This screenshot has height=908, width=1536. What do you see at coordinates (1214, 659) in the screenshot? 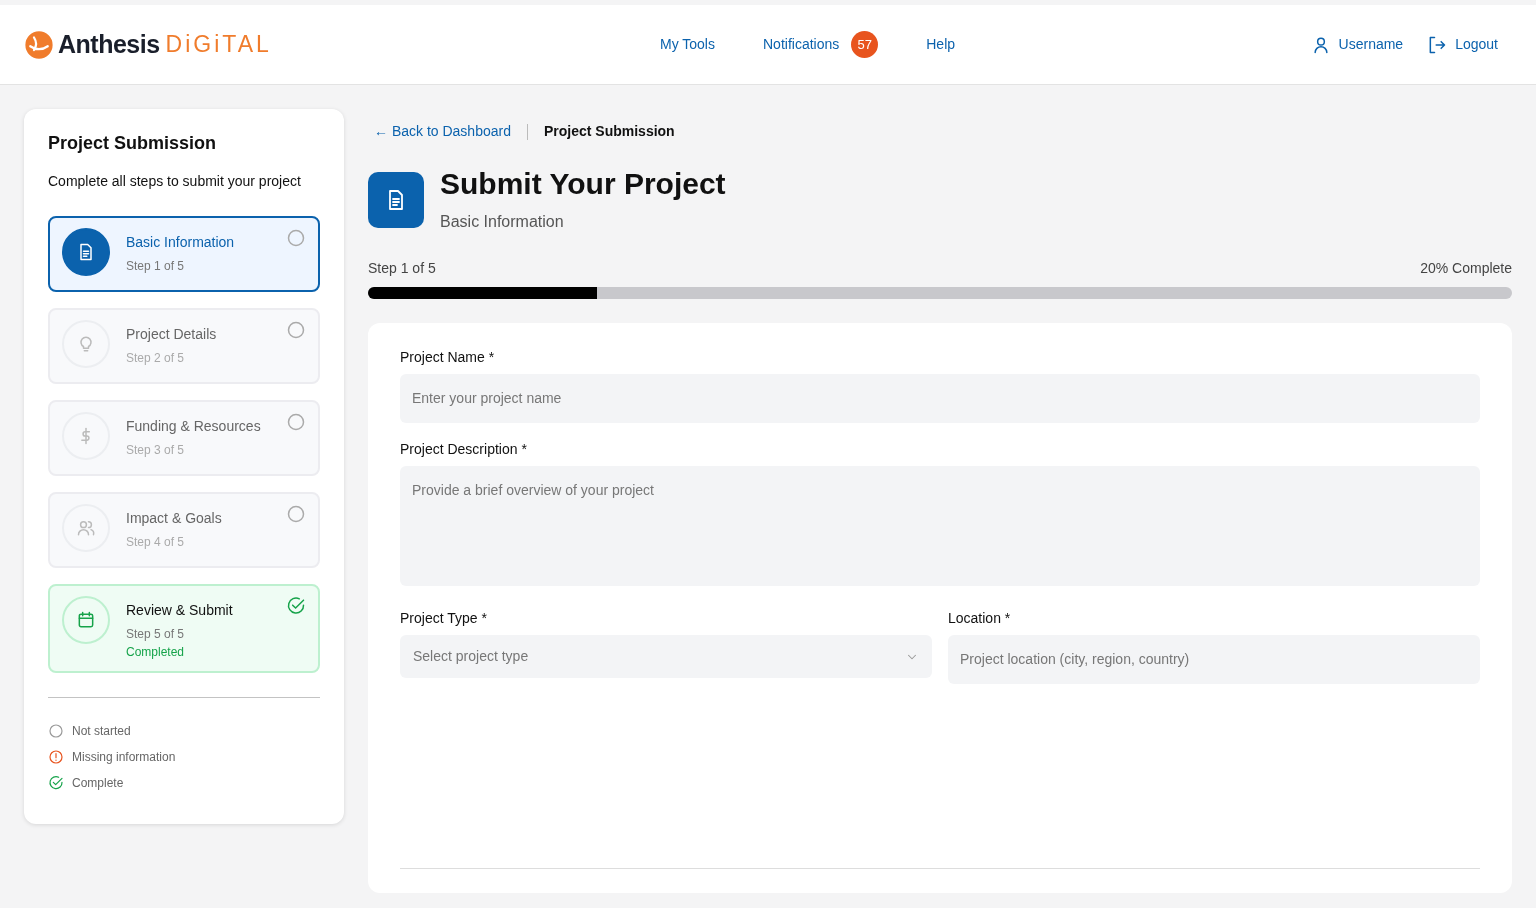
I see `input-field: Project location (city, region, country)` at bounding box center [1214, 659].